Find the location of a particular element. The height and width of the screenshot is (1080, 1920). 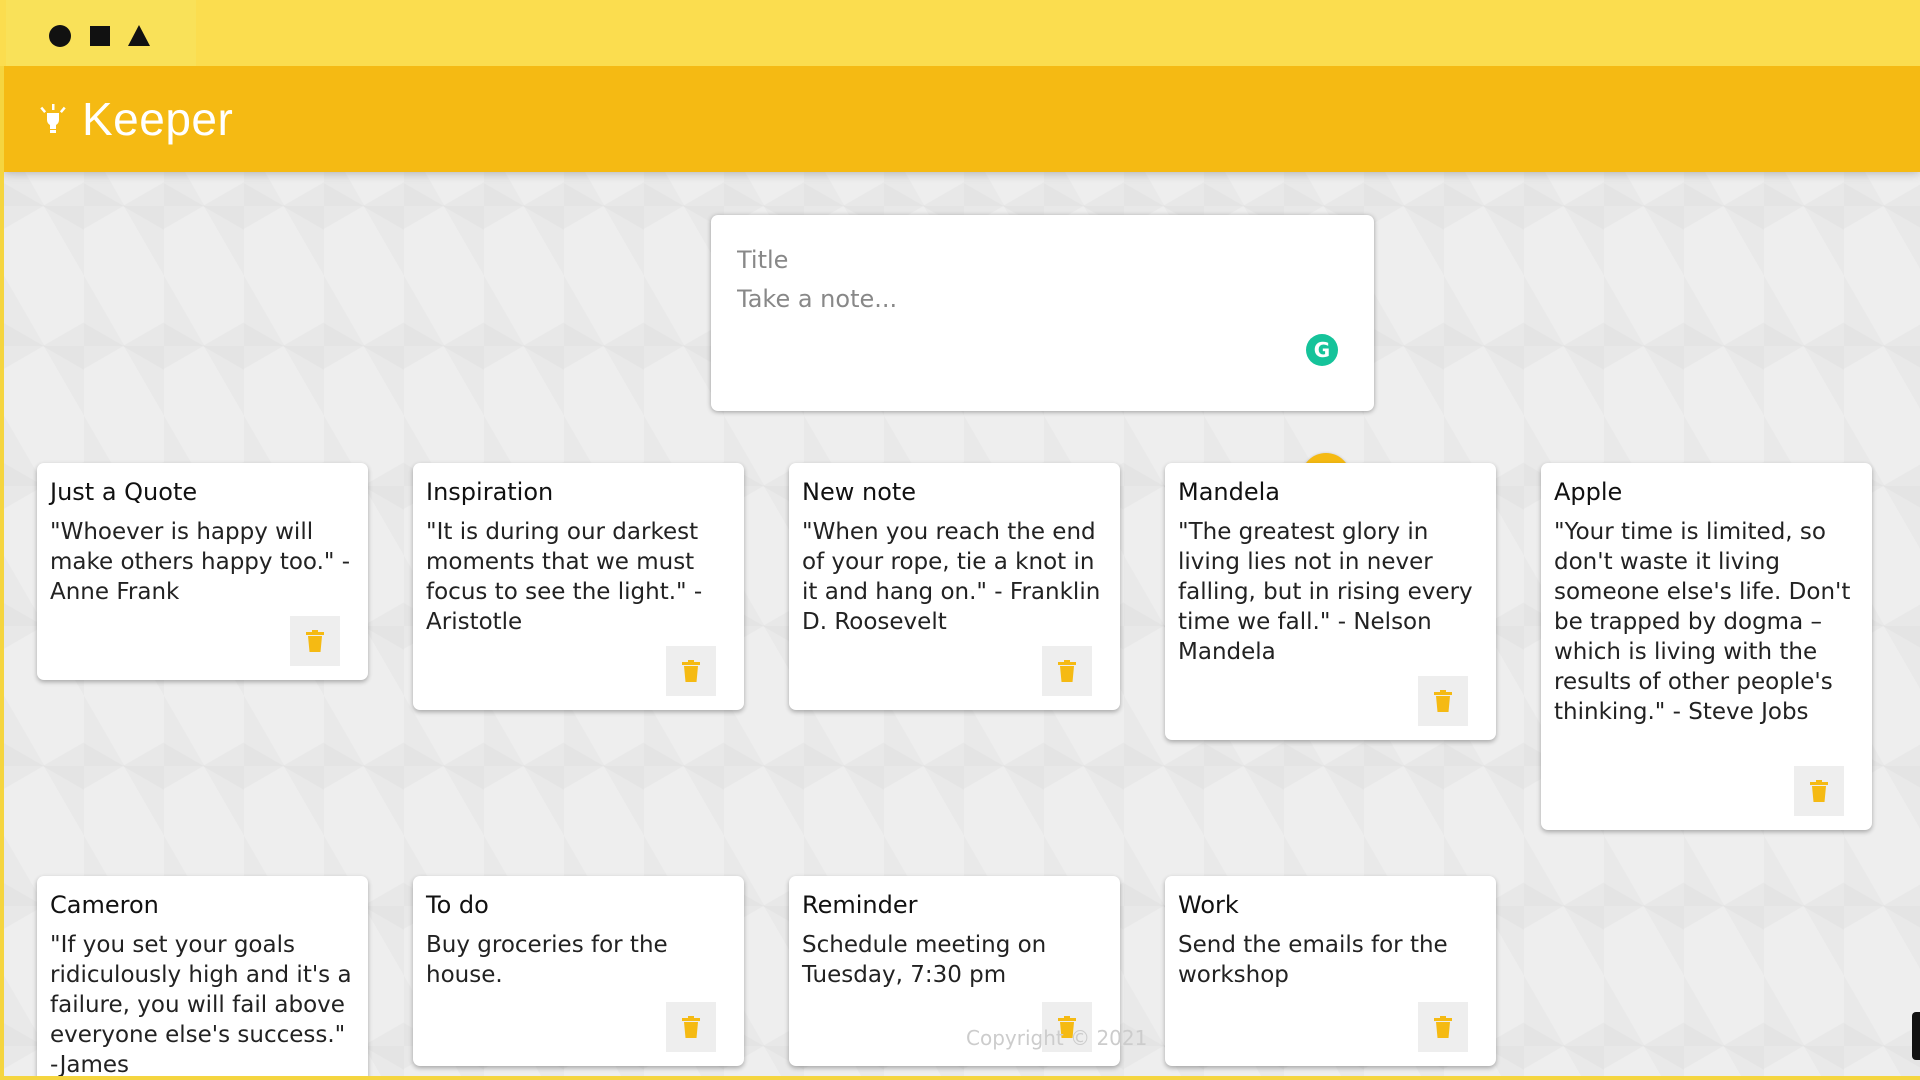

note-content: Schedule meeting on Tuesday, 7:30 pm is located at coordinates (928, 960).